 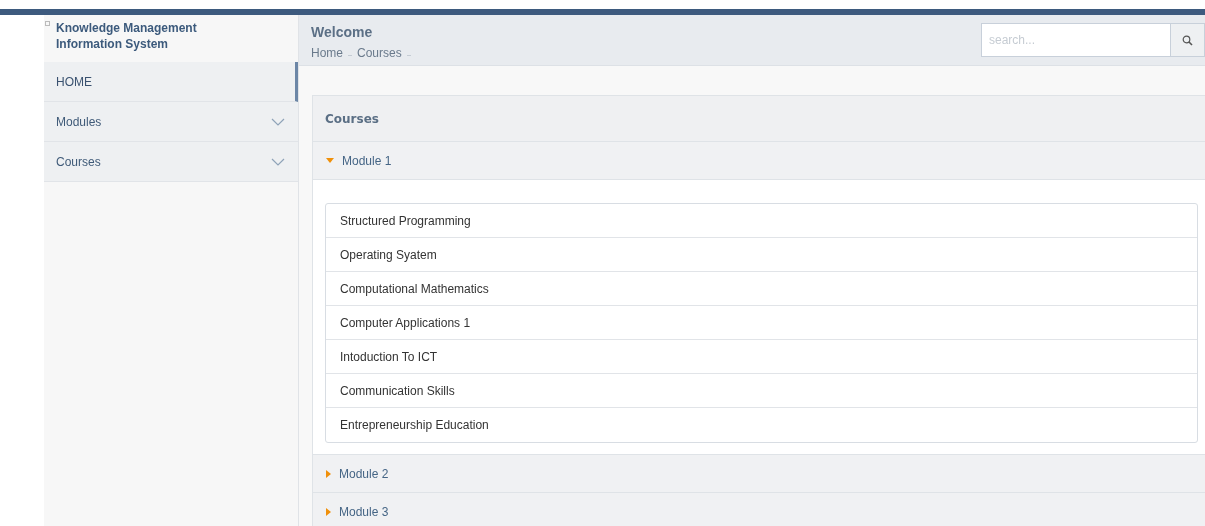 I want to click on breadcrumb-link: Home, so click(x=327, y=53).